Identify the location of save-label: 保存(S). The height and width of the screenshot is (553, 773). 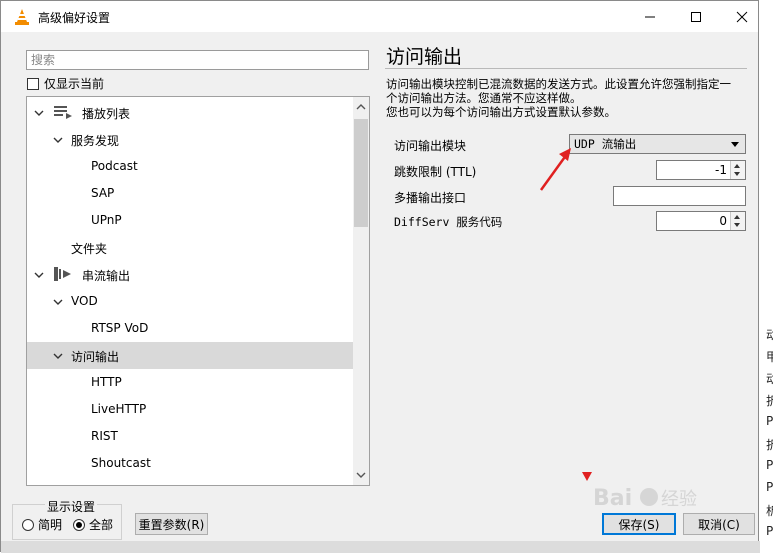
(639, 524).